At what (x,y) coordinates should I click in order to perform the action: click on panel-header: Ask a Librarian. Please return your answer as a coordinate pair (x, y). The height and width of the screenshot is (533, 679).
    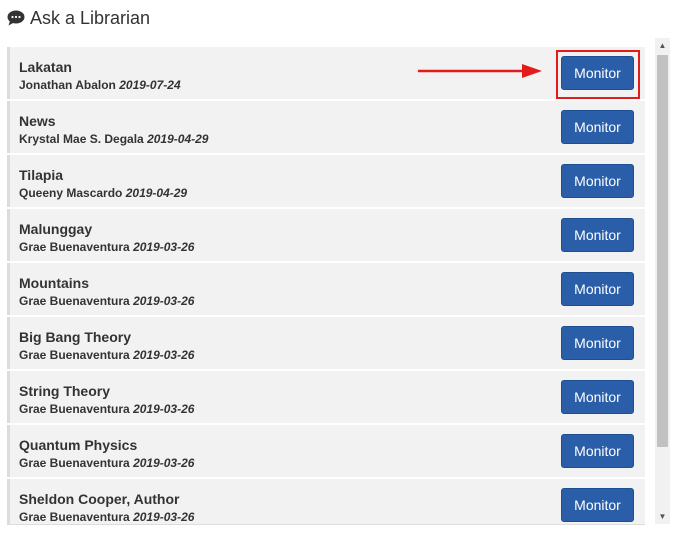
    Looking at the image, I should click on (78, 18).